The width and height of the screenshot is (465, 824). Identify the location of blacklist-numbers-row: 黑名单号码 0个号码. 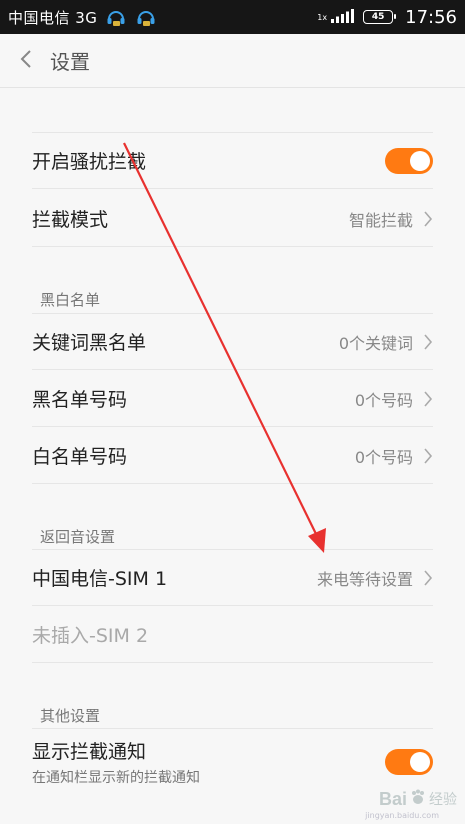
(232, 398).